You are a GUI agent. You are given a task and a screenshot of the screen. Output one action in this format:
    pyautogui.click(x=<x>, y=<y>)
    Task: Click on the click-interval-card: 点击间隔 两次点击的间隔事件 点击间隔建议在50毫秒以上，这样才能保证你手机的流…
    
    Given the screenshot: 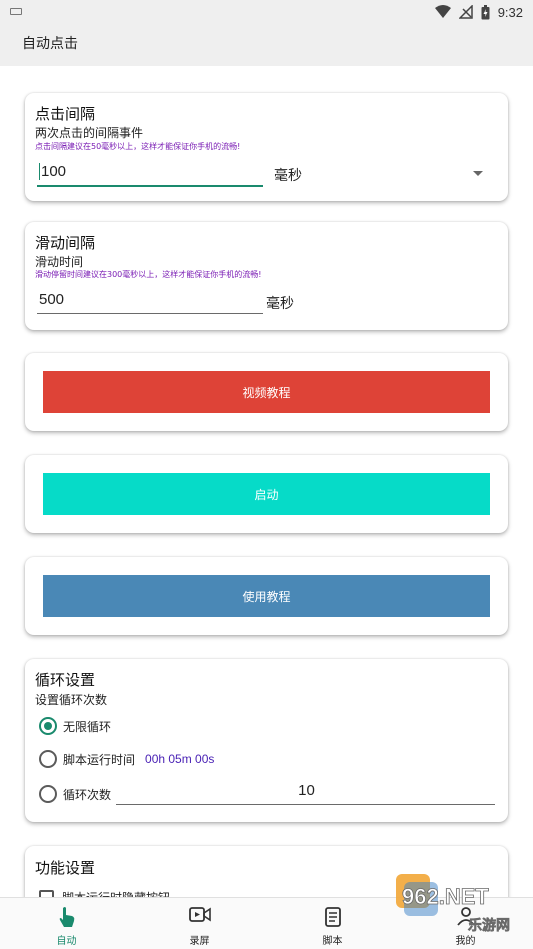 What is the action you would take?
    pyautogui.click(x=266, y=147)
    